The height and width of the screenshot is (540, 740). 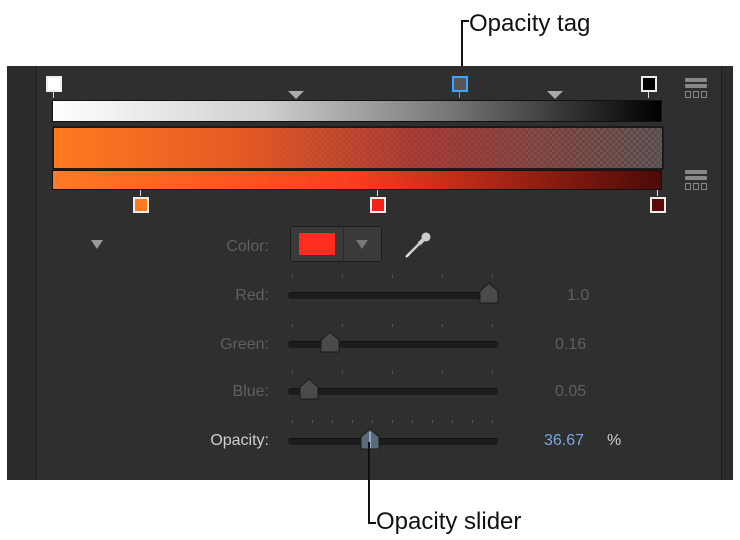 What do you see at coordinates (449, 521) in the screenshot?
I see `callout-opacity-slider: Opacity slider` at bounding box center [449, 521].